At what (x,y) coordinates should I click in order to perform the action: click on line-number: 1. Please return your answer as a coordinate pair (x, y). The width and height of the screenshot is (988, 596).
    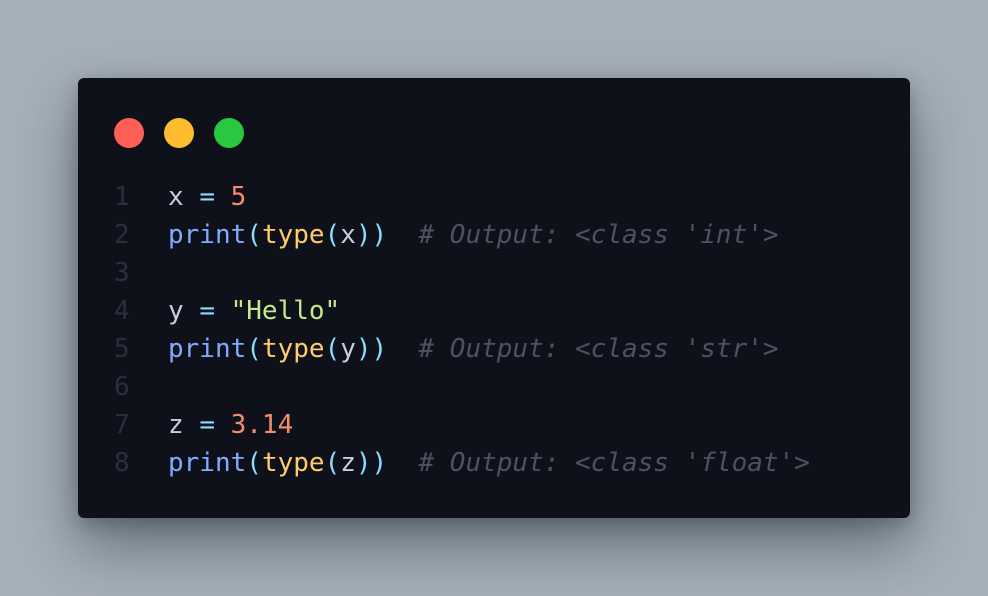
    Looking at the image, I should click on (122, 197).